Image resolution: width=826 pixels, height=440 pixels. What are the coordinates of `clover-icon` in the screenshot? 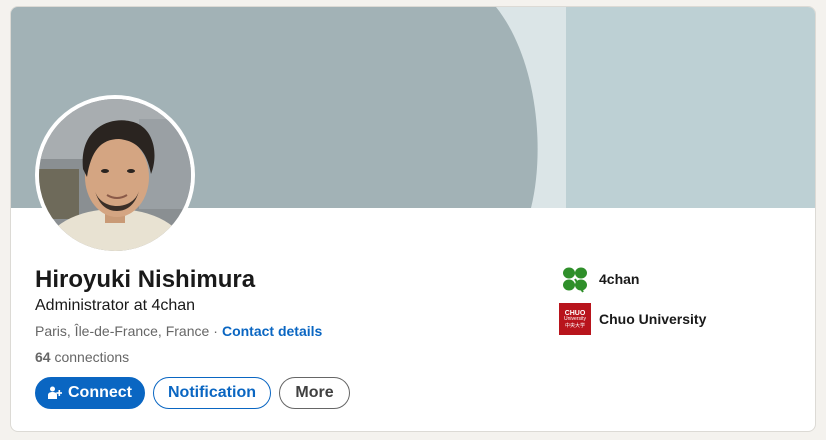 It's located at (575, 279).